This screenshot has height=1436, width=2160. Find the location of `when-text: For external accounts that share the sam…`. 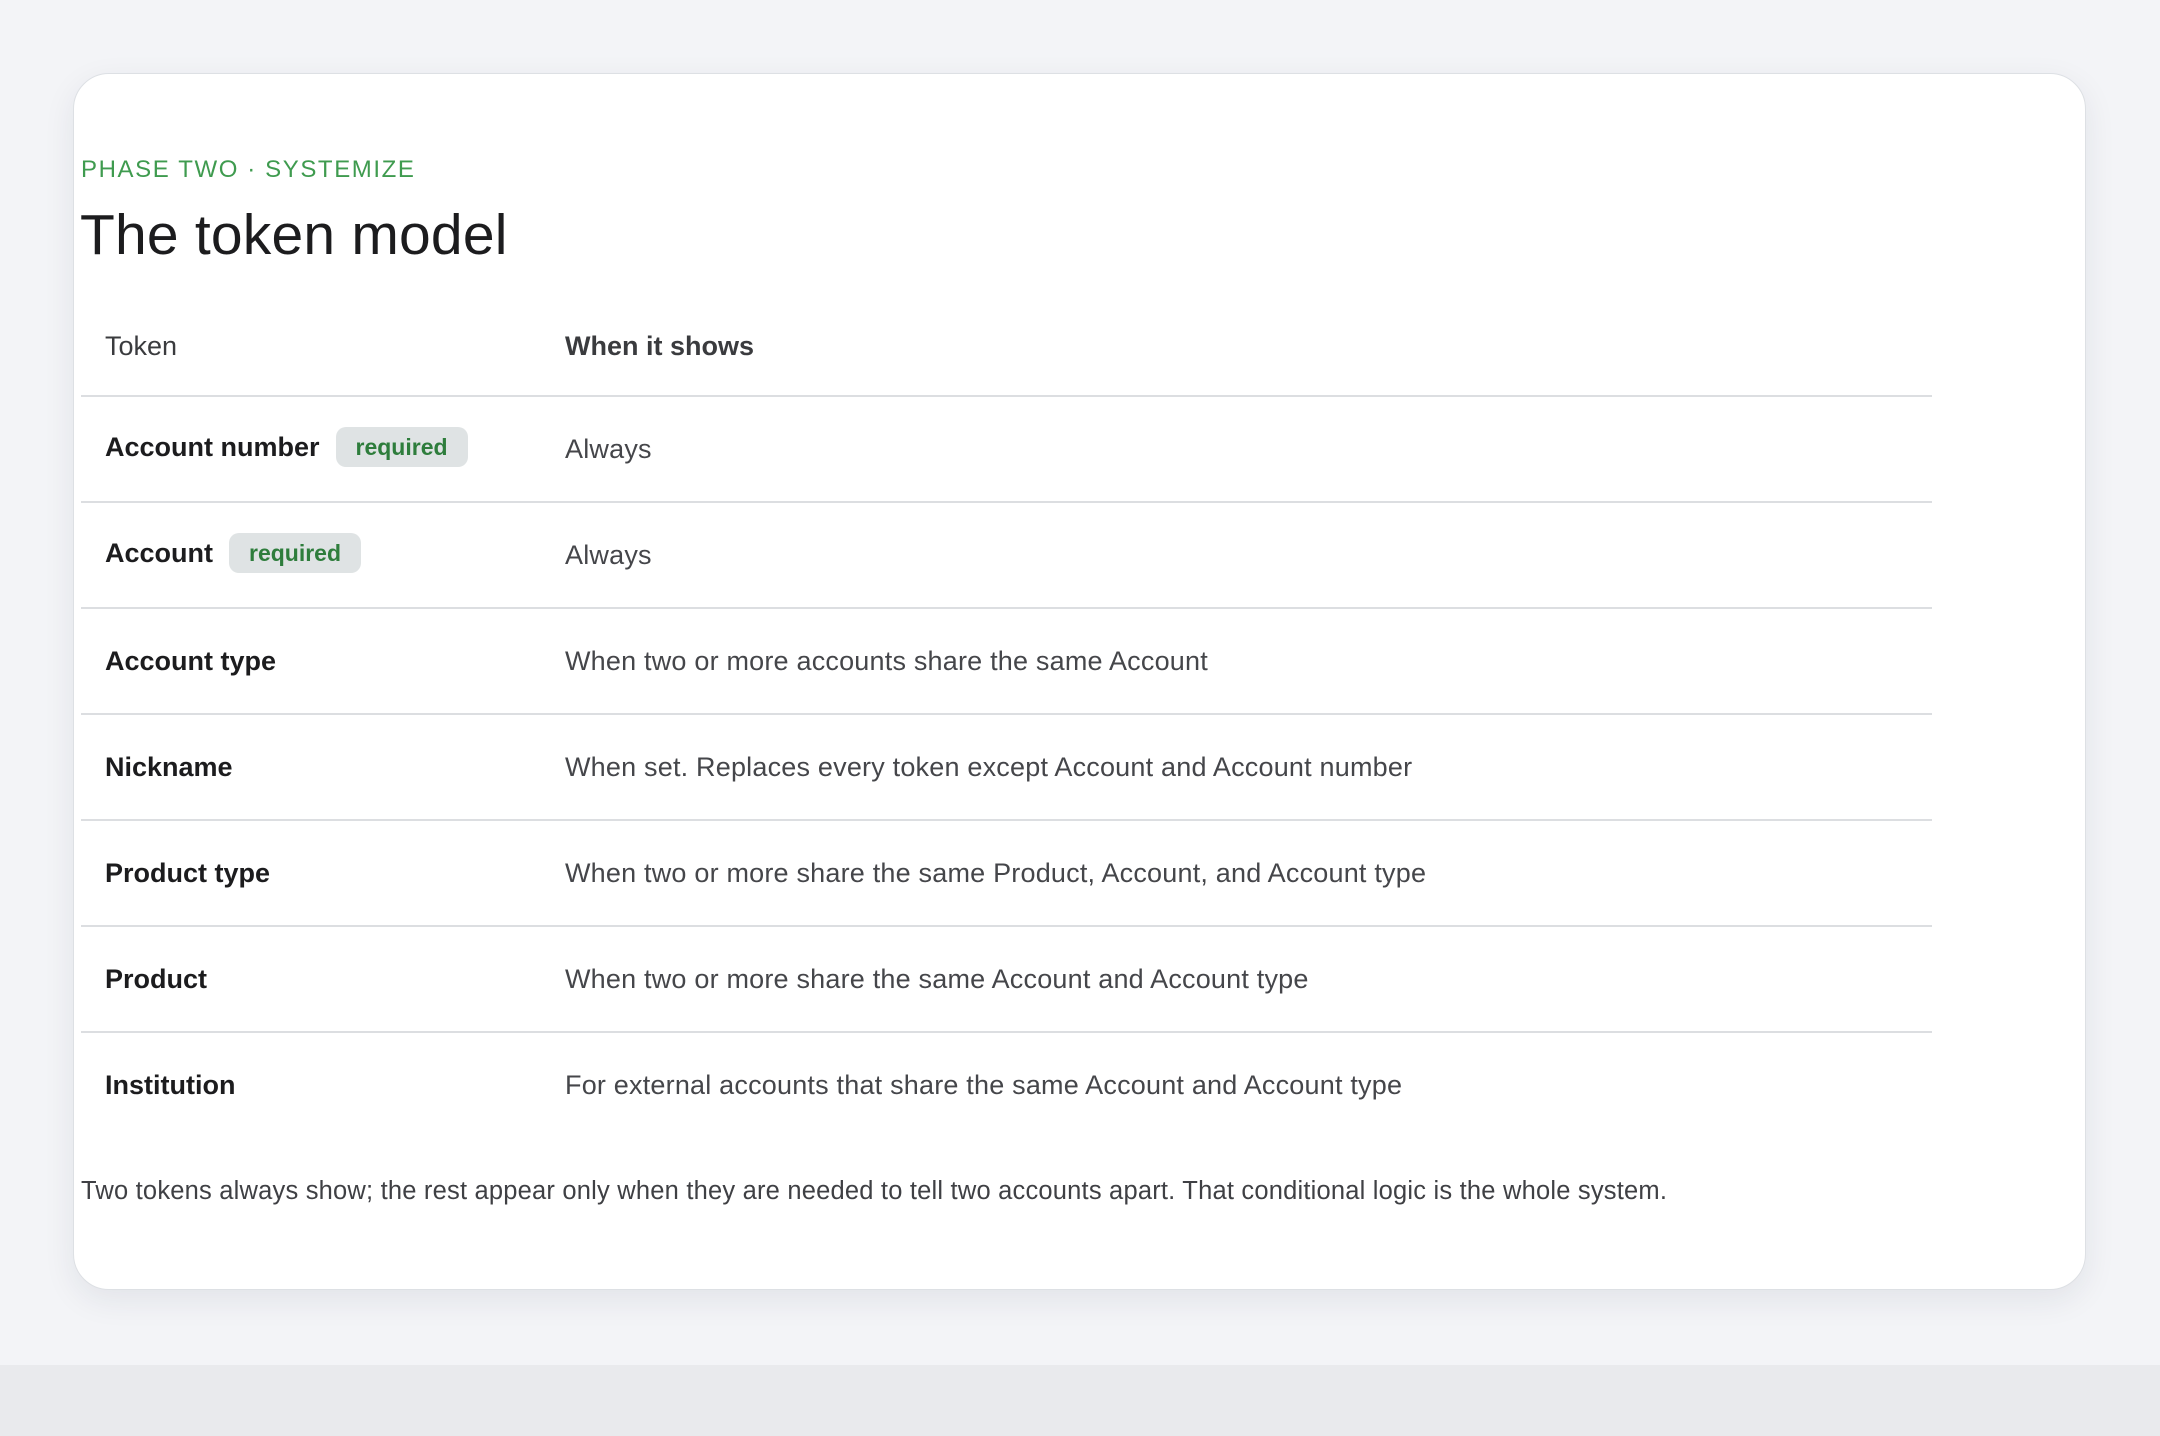

when-text: For external accounts that share the sam… is located at coordinates (984, 1085).